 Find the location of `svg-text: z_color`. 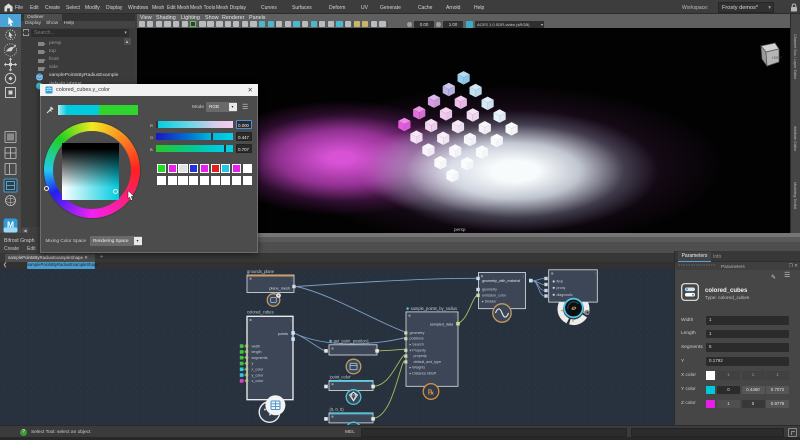

svg-text: z_color is located at coordinates (258, 381).